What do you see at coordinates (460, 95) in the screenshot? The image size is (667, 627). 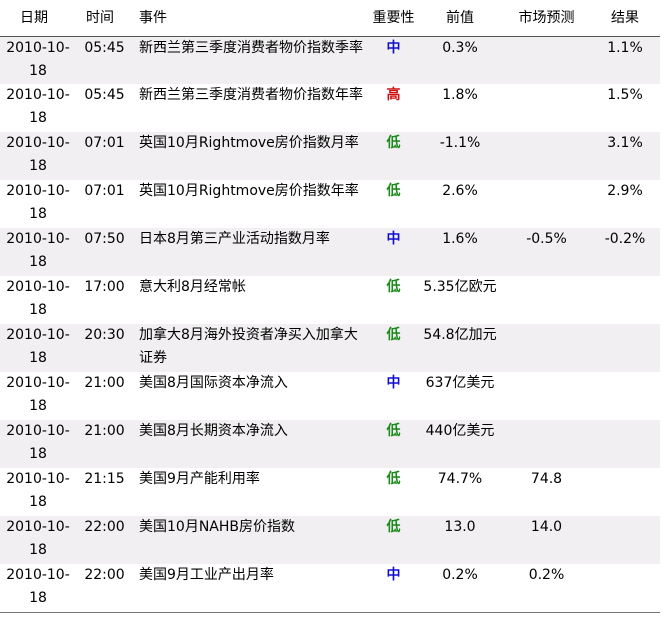 I see `previous-cell: 1.8%` at bounding box center [460, 95].